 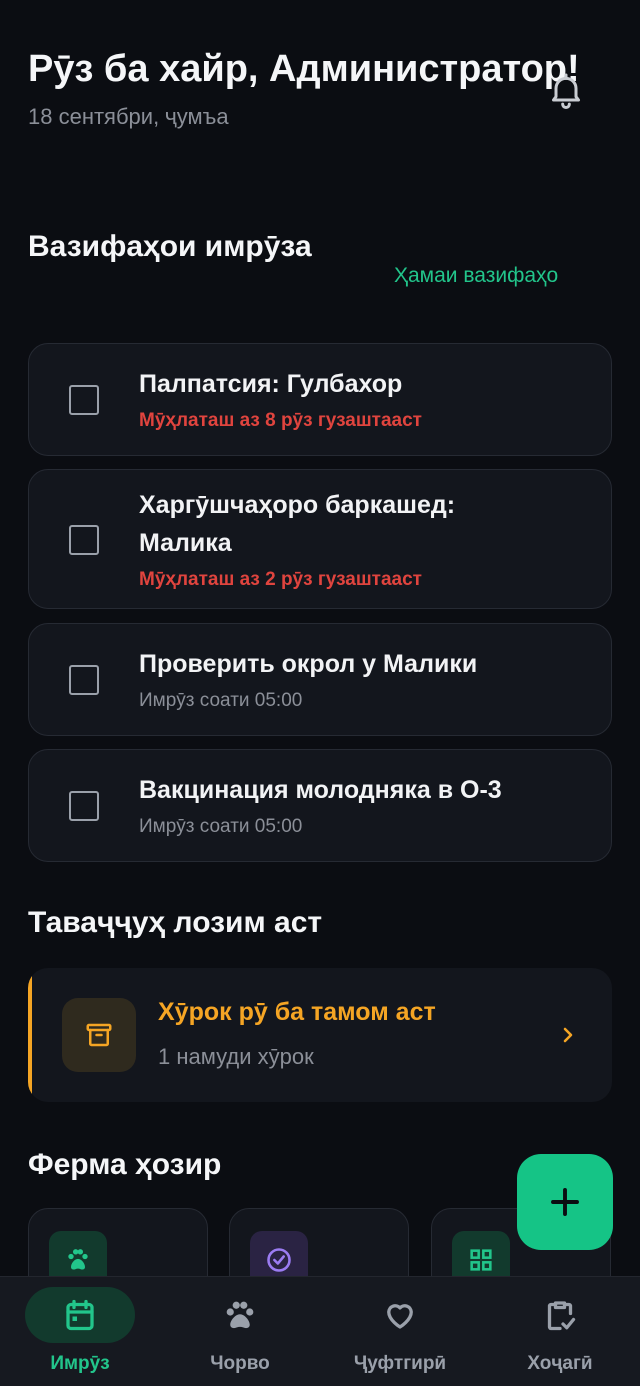 What do you see at coordinates (568, 1035) in the screenshot?
I see `chevron-right-icon` at bounding box center [568, 1035].